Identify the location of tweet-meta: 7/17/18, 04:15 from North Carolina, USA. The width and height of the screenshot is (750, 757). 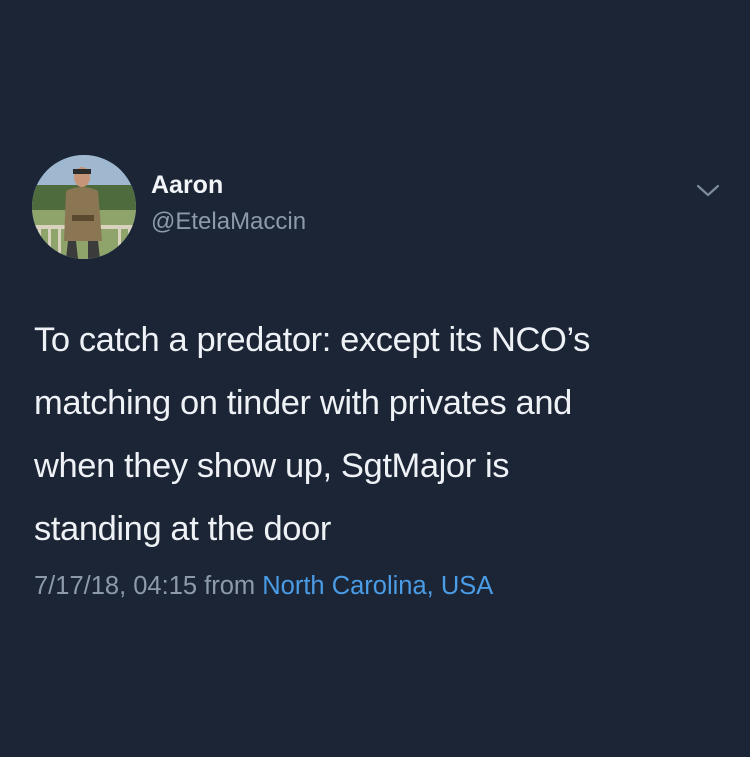
(263, 586).